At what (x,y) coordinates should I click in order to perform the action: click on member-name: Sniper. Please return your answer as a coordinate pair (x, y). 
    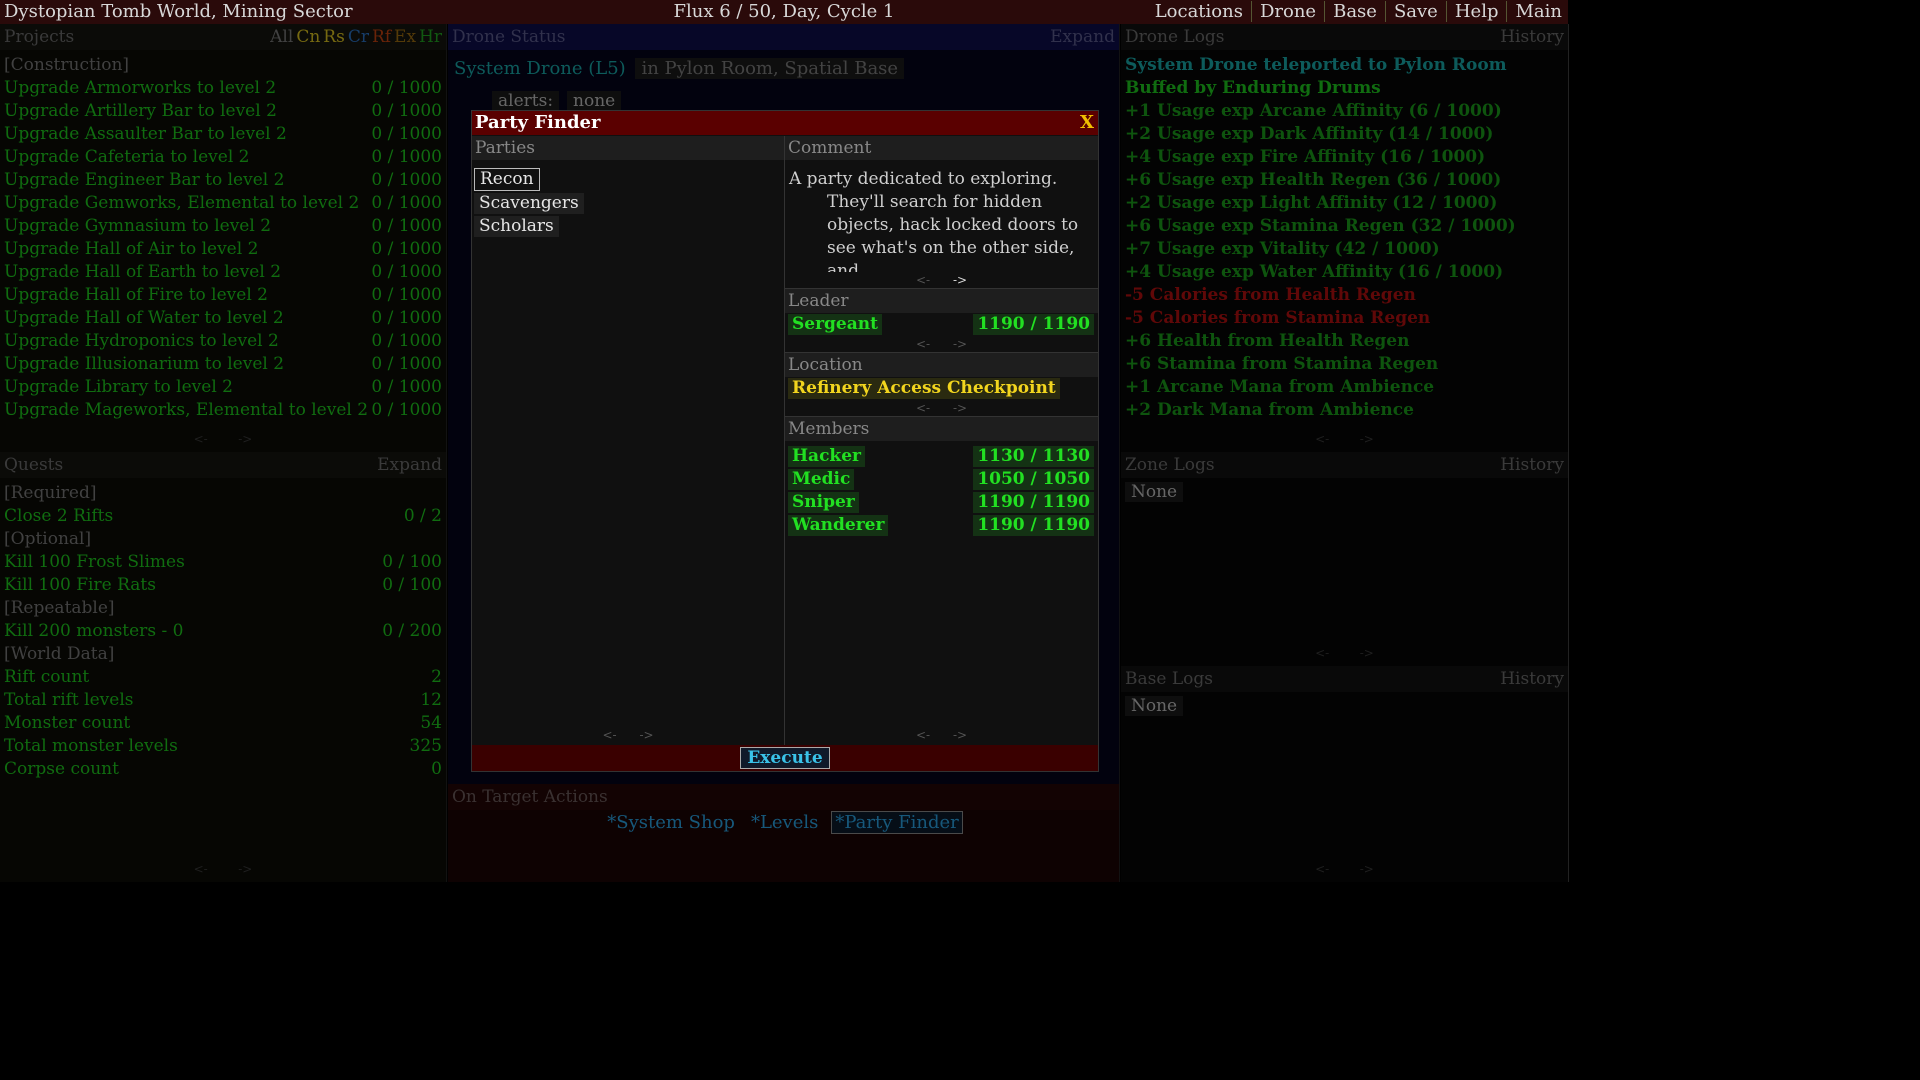
    Looking at the image, I should click on (823, 502).